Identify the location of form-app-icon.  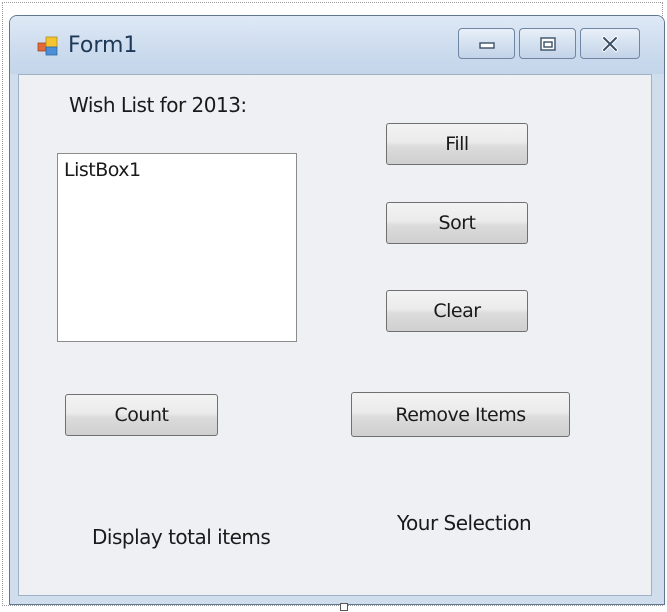
(47, 46).